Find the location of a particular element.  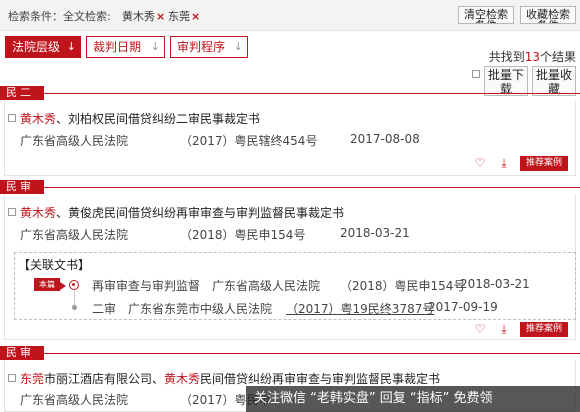

related-stage: 二审 is located at coordinates (104, 308).